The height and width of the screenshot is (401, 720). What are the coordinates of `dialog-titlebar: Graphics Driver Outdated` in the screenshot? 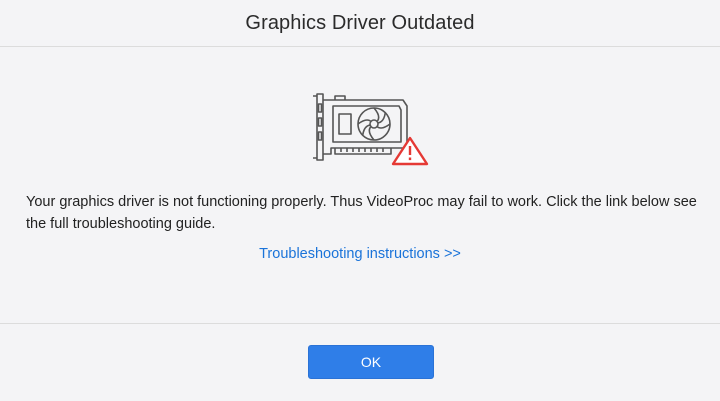 It's located at (360, 23).